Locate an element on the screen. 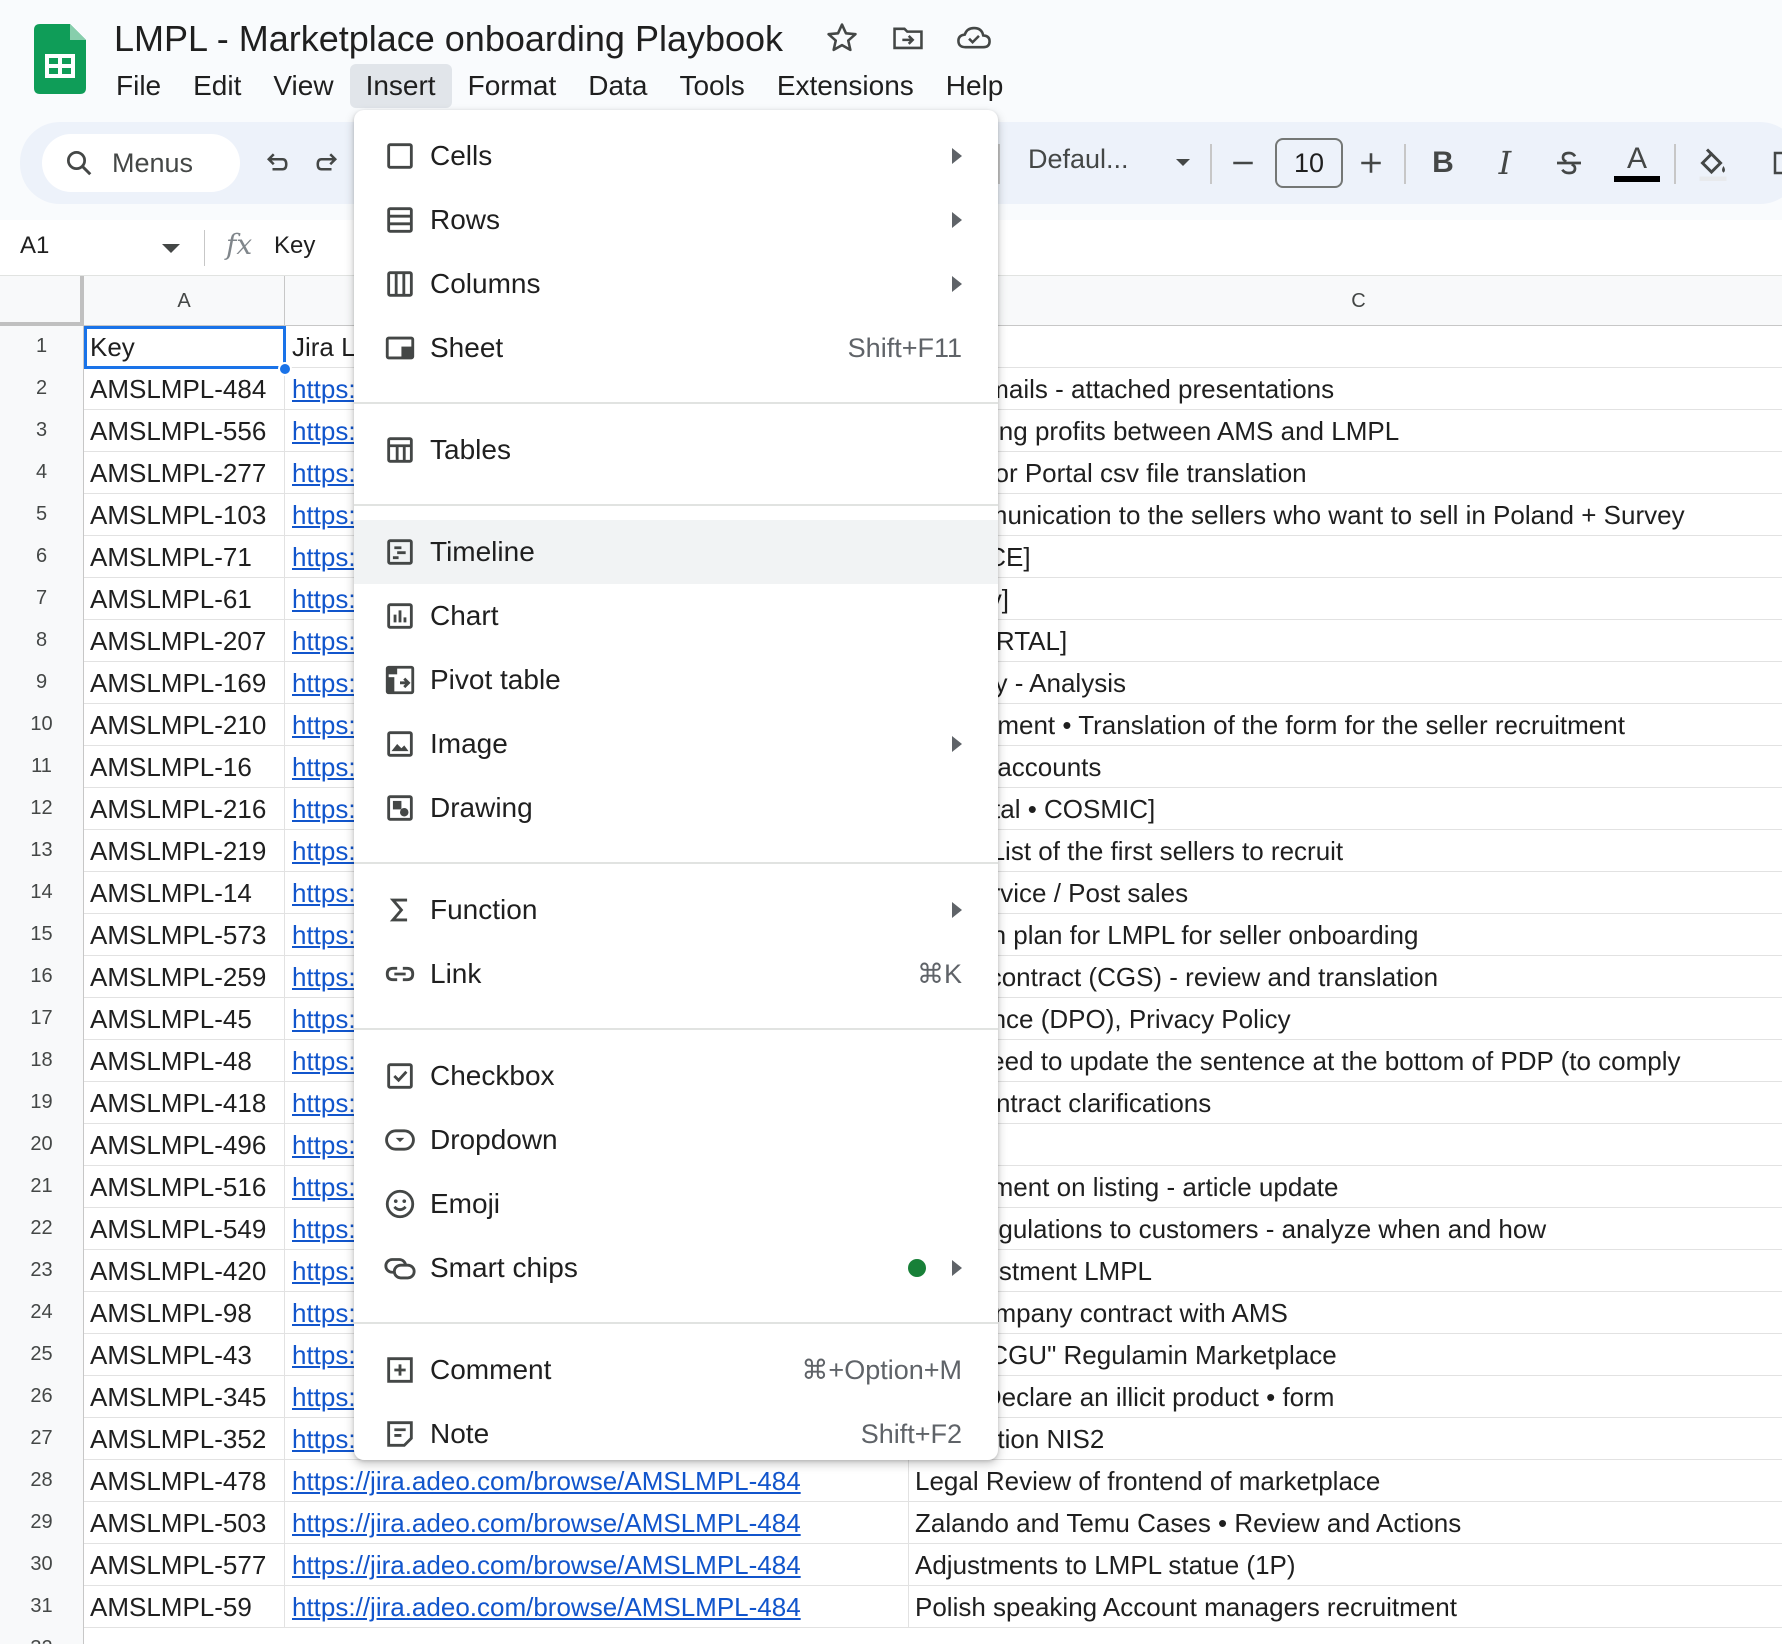 This screenshot has width=1782, height=1644. menu-data: Data is located at coordinates (617, 86).